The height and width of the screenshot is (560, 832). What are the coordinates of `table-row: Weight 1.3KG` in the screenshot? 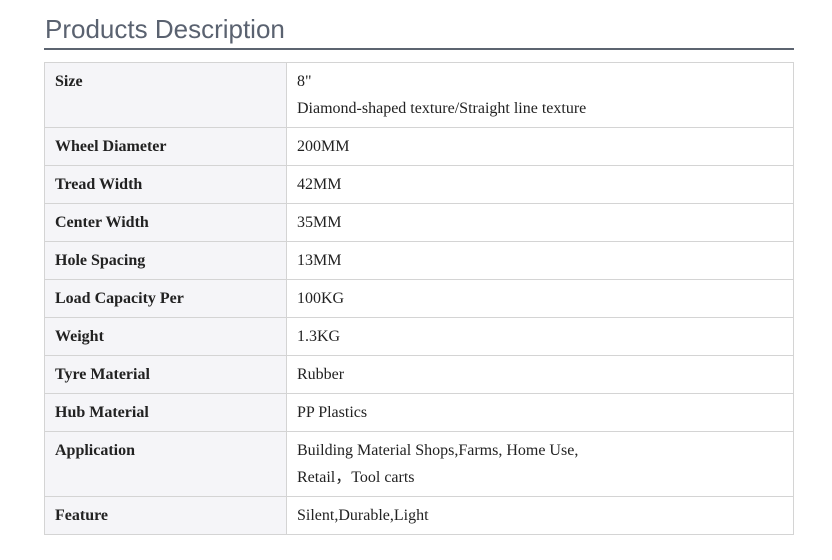 It's located at (419, 336).